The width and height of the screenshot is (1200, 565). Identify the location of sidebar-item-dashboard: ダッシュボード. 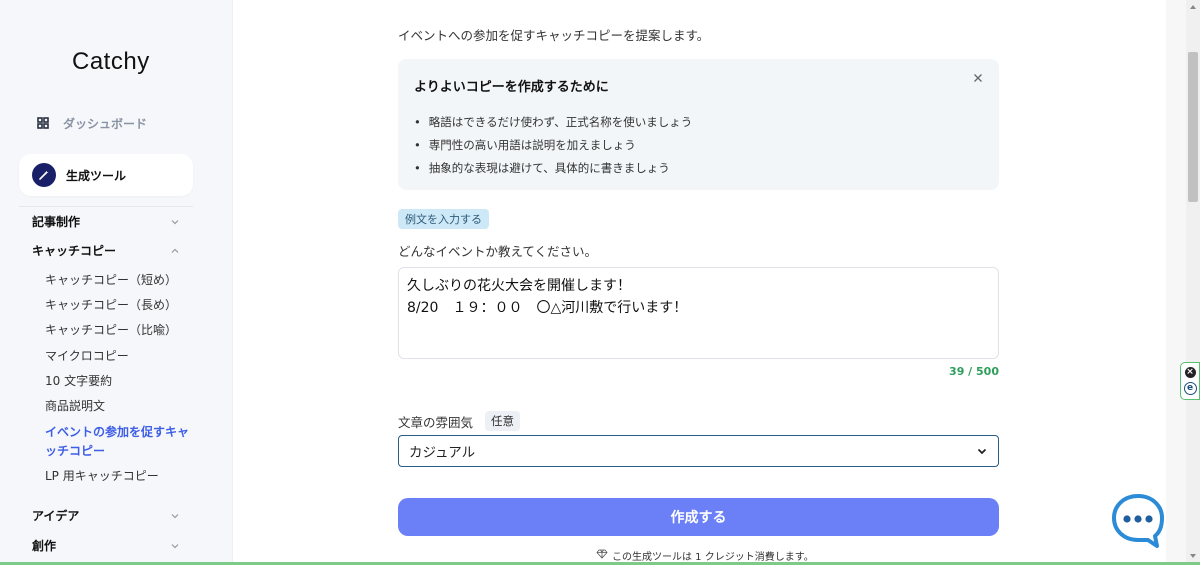
(91, 123).